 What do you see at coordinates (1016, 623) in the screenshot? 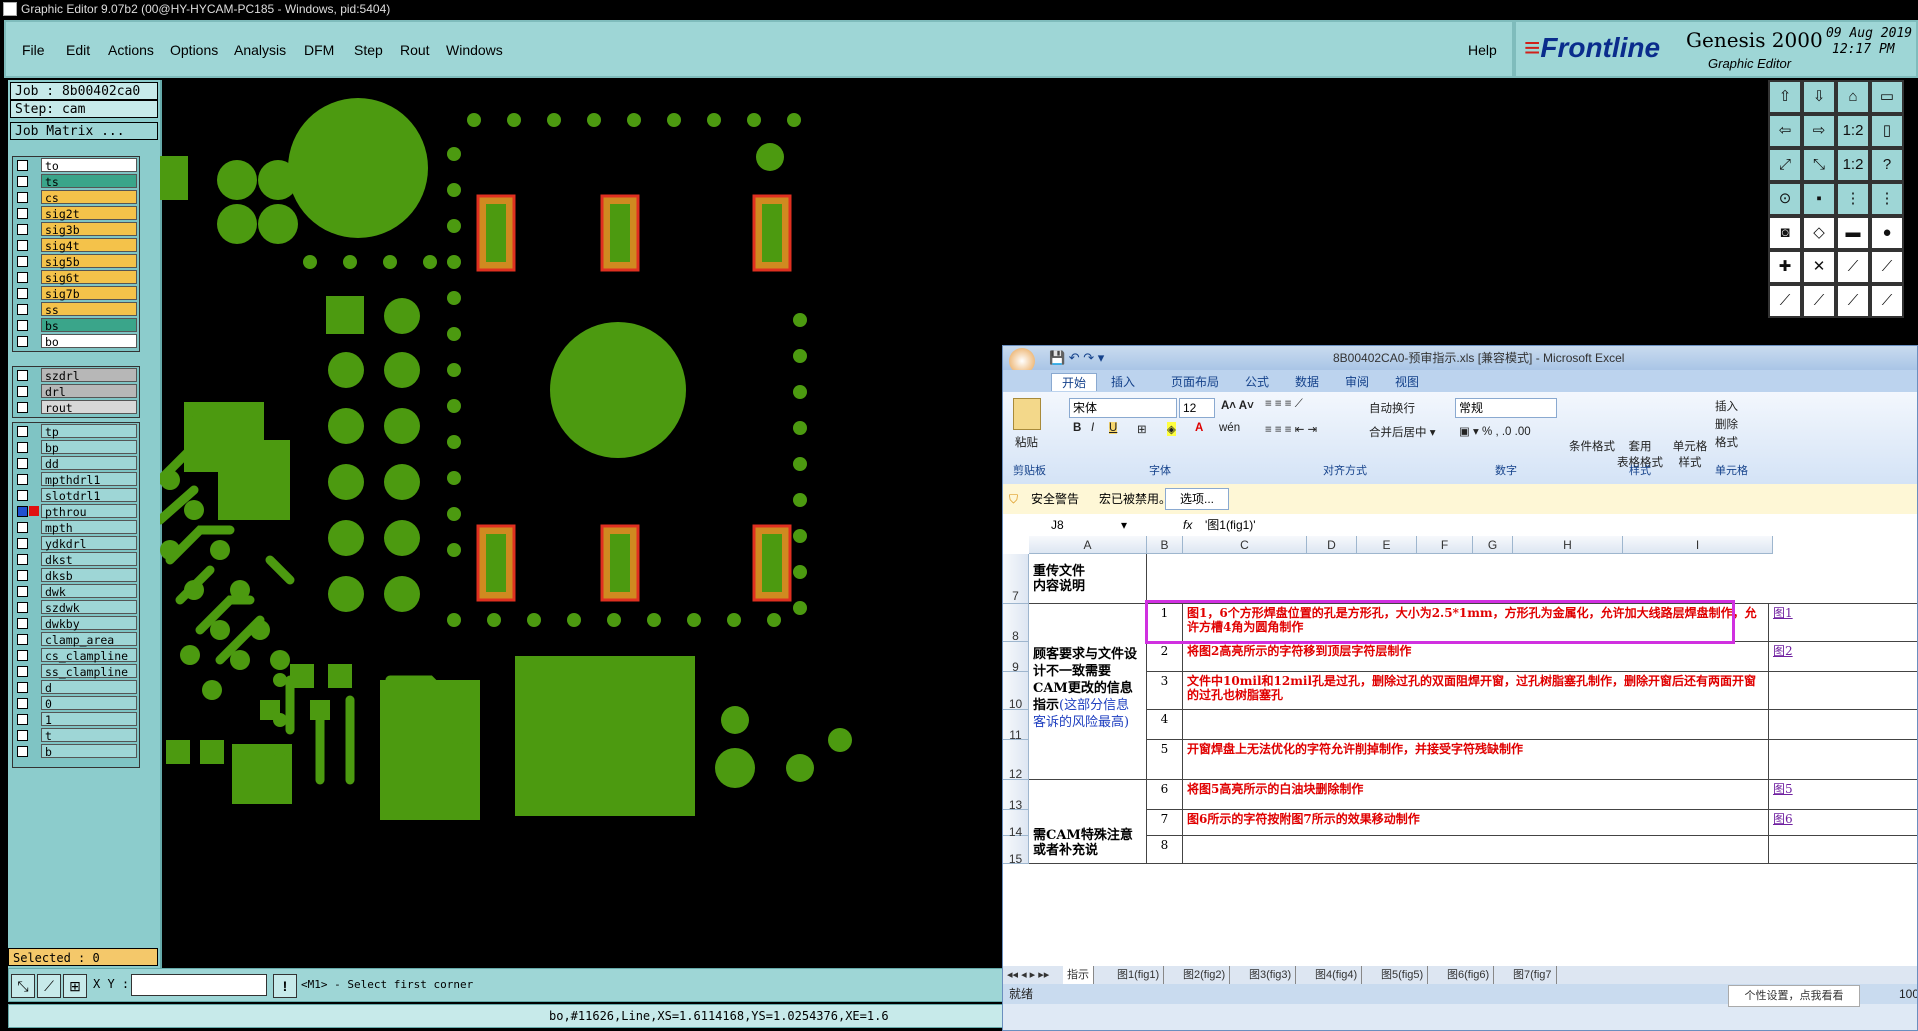
I see `row-header: 8` at bounding box center [1016, 623].